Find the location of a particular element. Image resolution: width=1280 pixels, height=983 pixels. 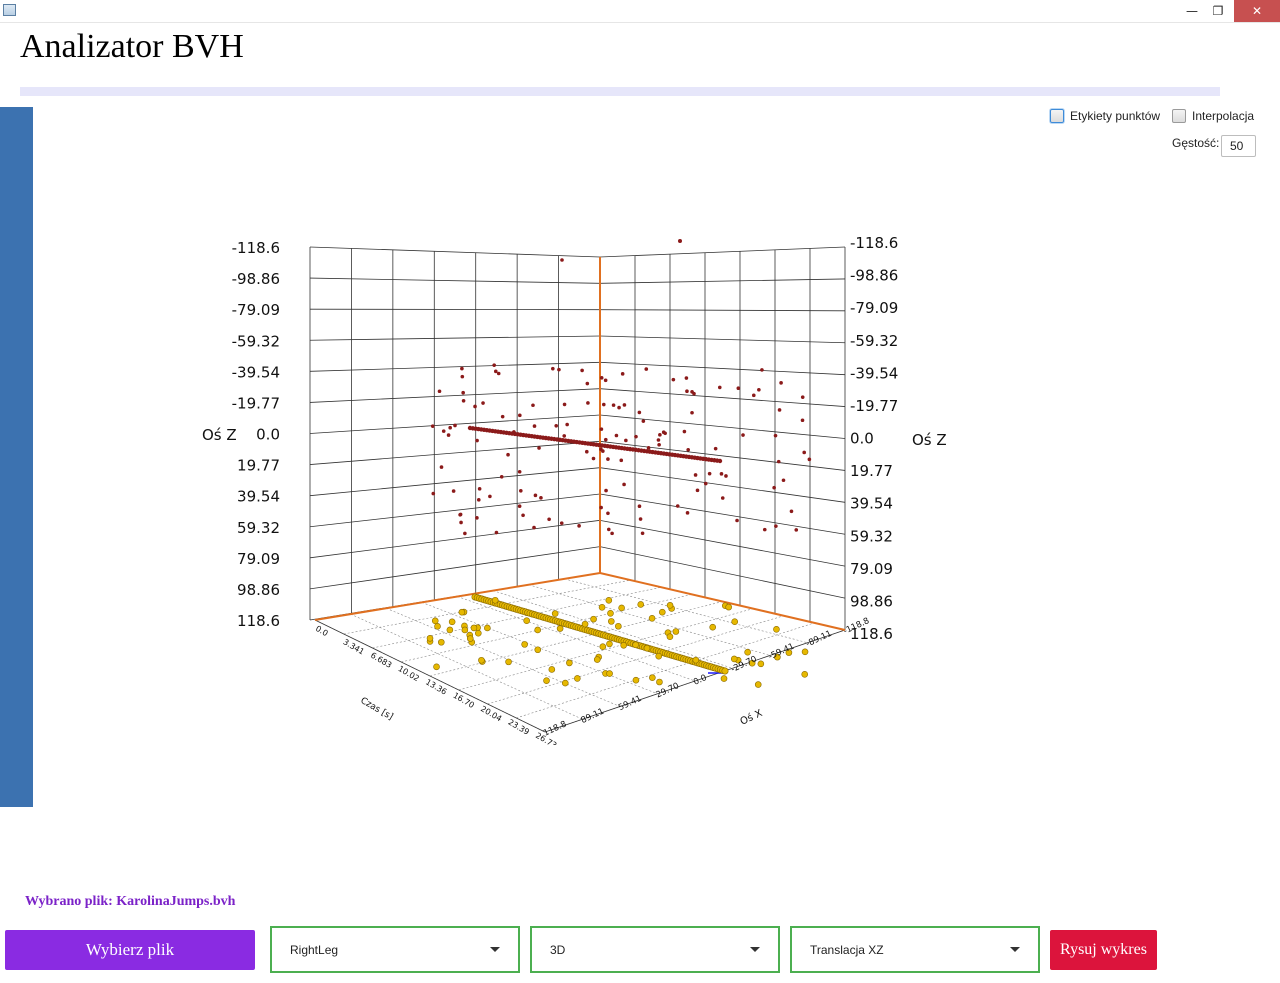

joint-select: RightLeg is located at coordinates (395, 949).